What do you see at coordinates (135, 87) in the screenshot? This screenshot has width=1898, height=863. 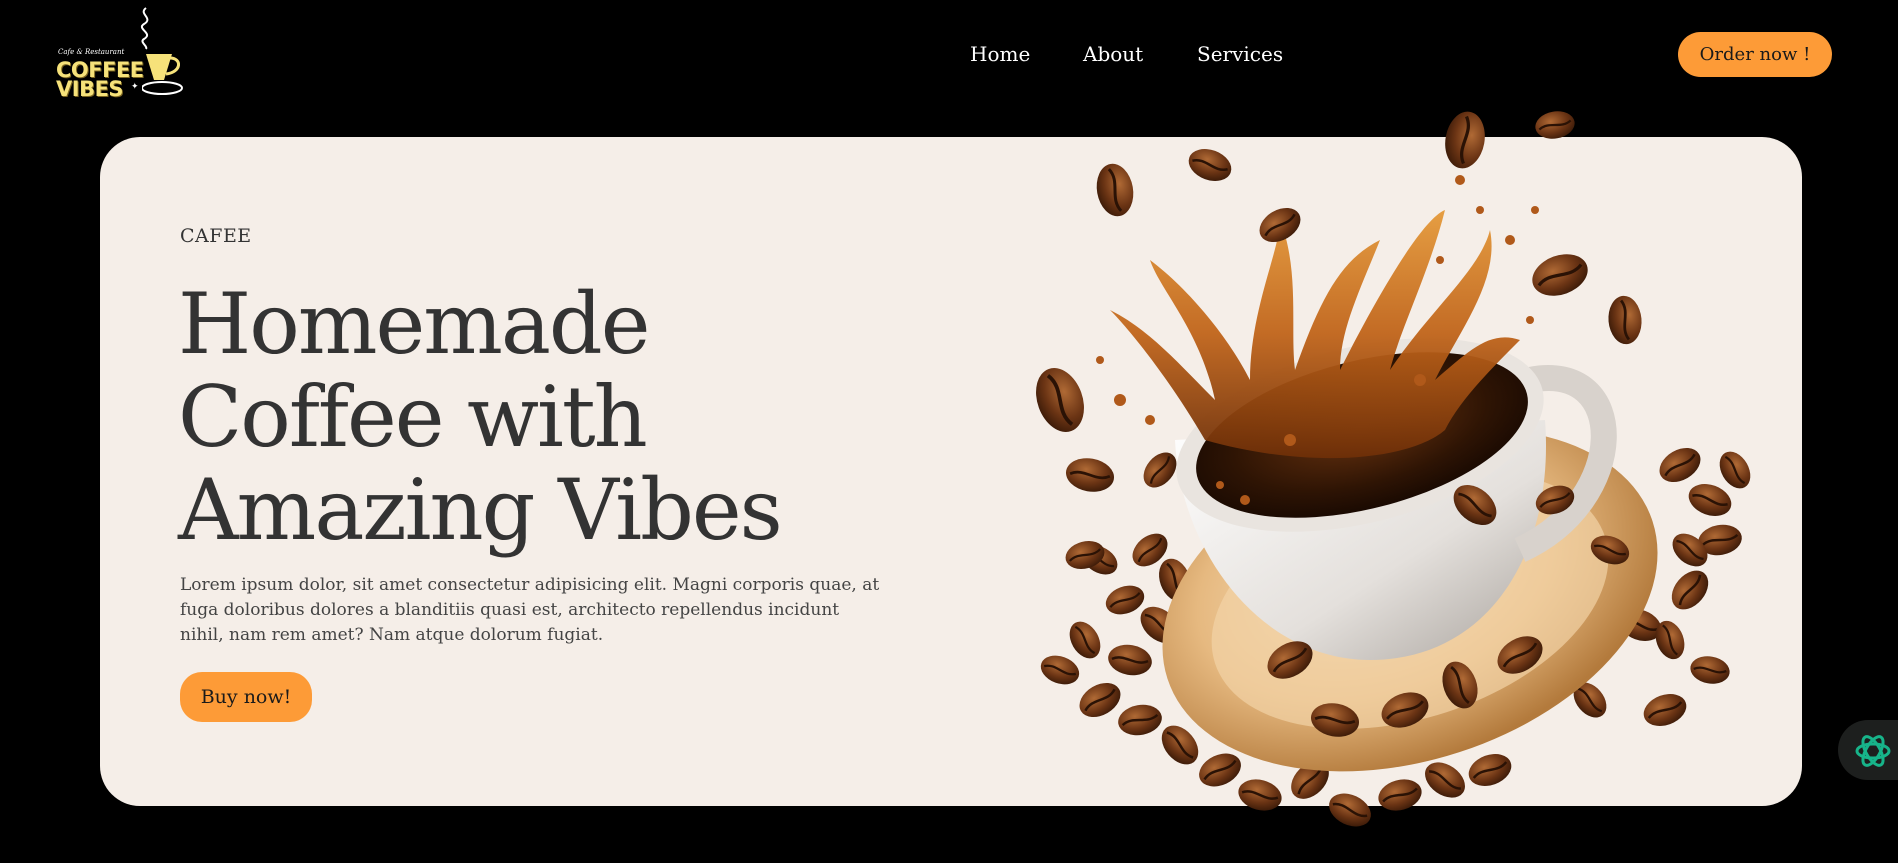 I see `sparkle-icon: ✦` at bounding box center [135, 87].